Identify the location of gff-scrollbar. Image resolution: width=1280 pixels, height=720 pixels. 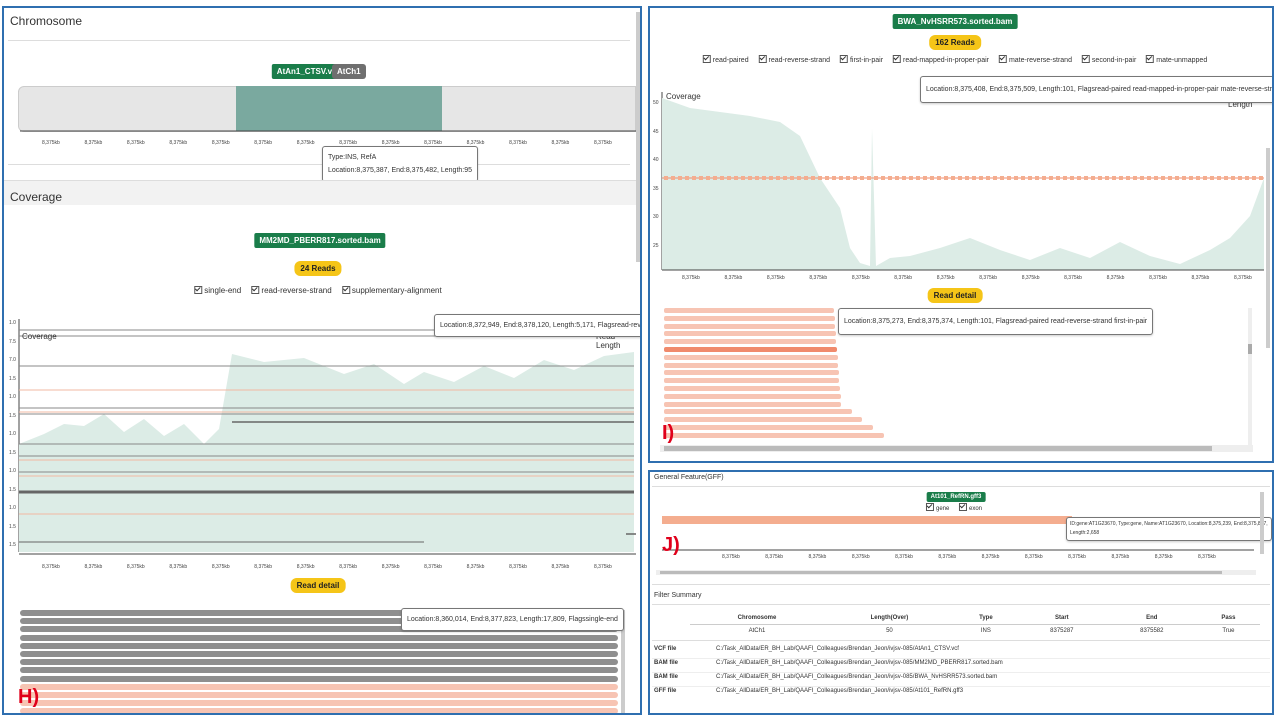
(1262, 523).